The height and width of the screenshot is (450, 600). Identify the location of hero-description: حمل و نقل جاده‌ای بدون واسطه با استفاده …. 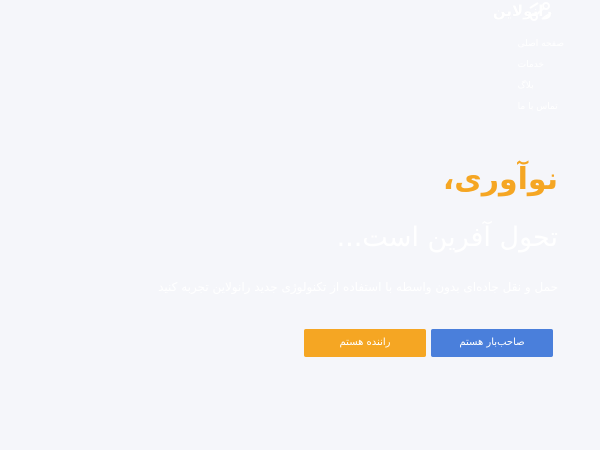
(358, 287).